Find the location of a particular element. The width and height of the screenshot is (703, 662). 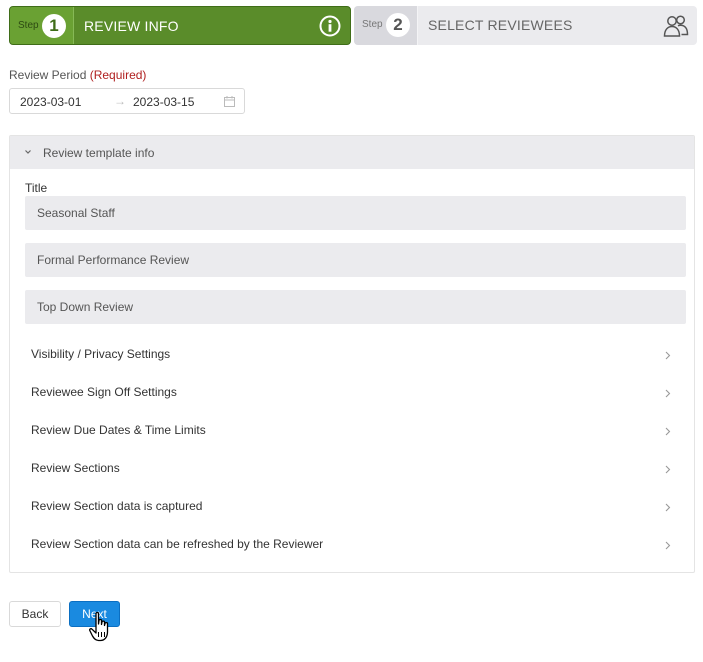

step-1-word: Step is located at coordinates (28, 25).